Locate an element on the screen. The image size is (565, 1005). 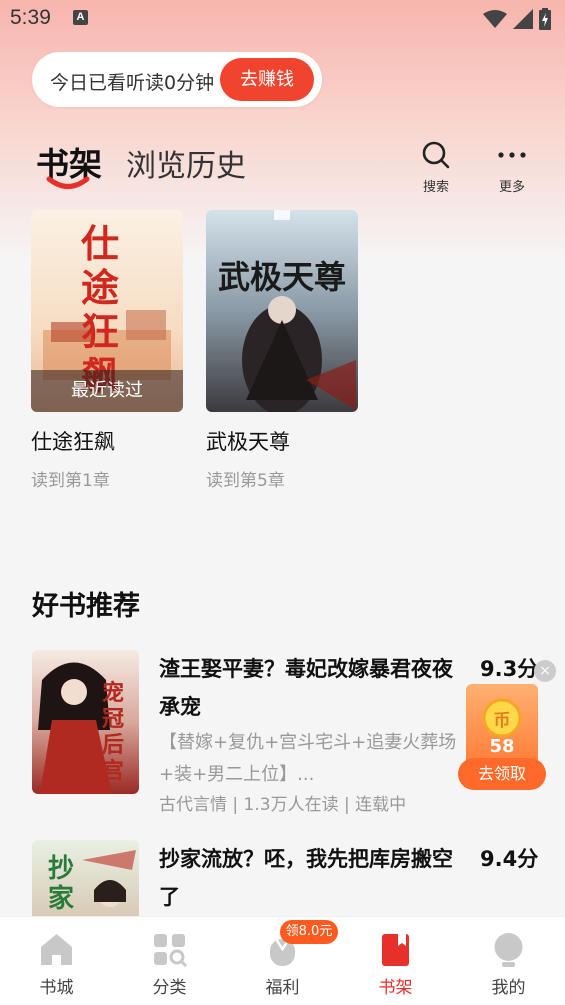
book-progress: 读到第1章 is located at coordinates (70, 481).